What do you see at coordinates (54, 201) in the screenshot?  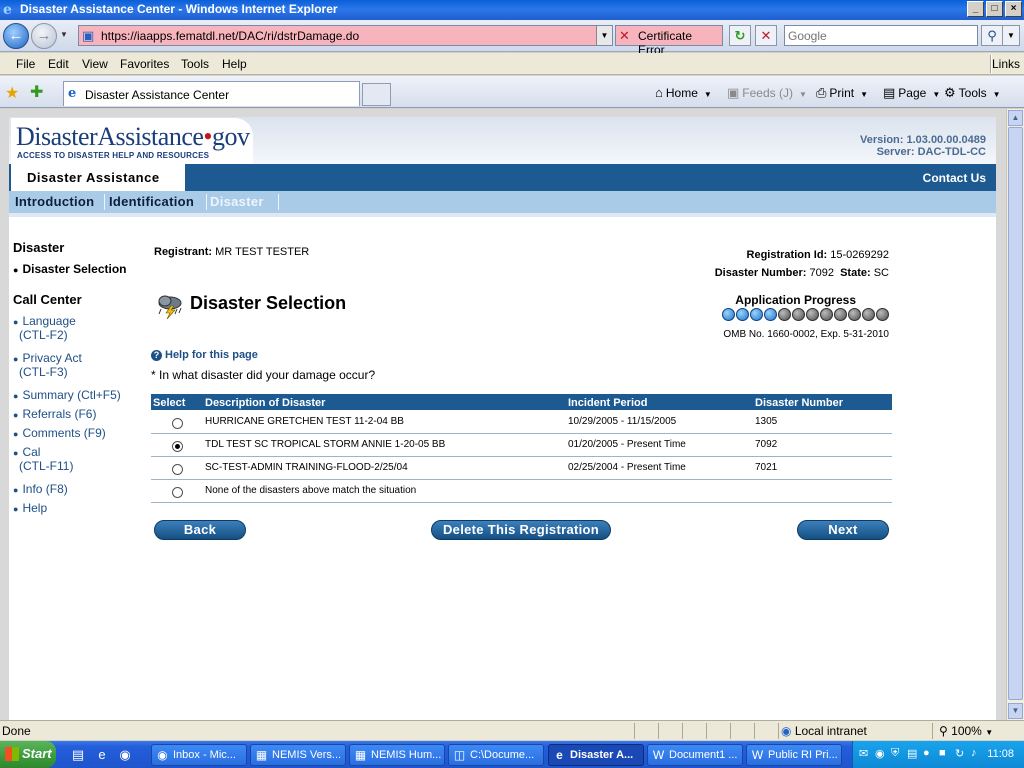 I see `tab-introduction: Introduction` at bounding box center [54, 201].